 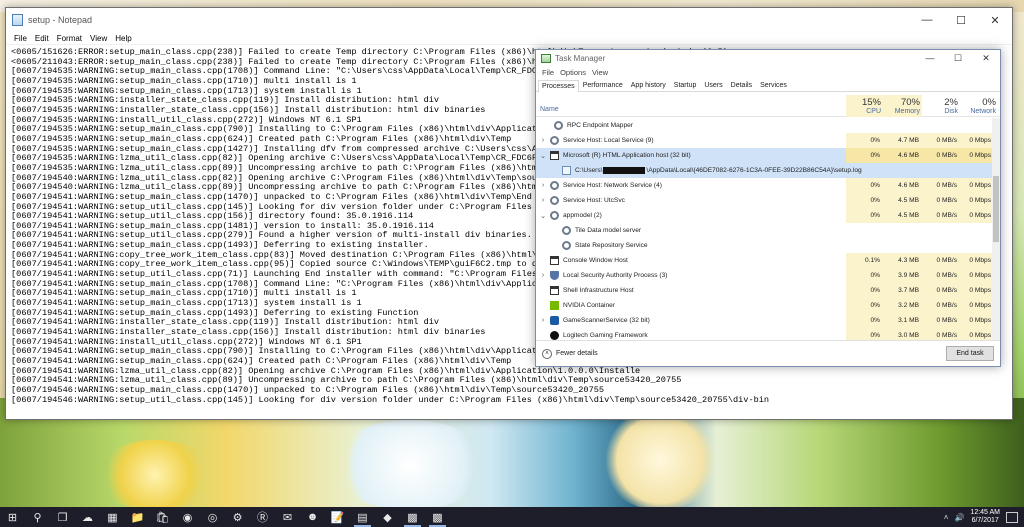 I want to click on redacted-username, so click(x=624, y=170).